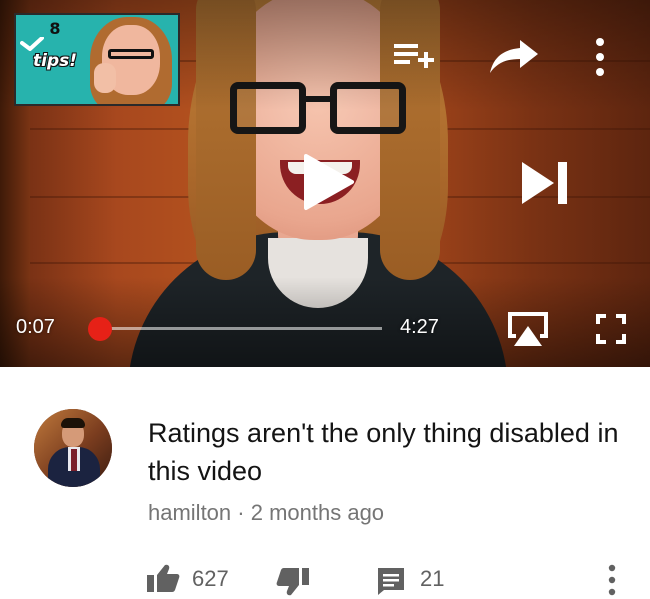 This screenshot has height=599, width=650. What do you see at coordinates (210, 578) in the screenshot?
I see `like-count: 627` at bounding box center [210, 578].